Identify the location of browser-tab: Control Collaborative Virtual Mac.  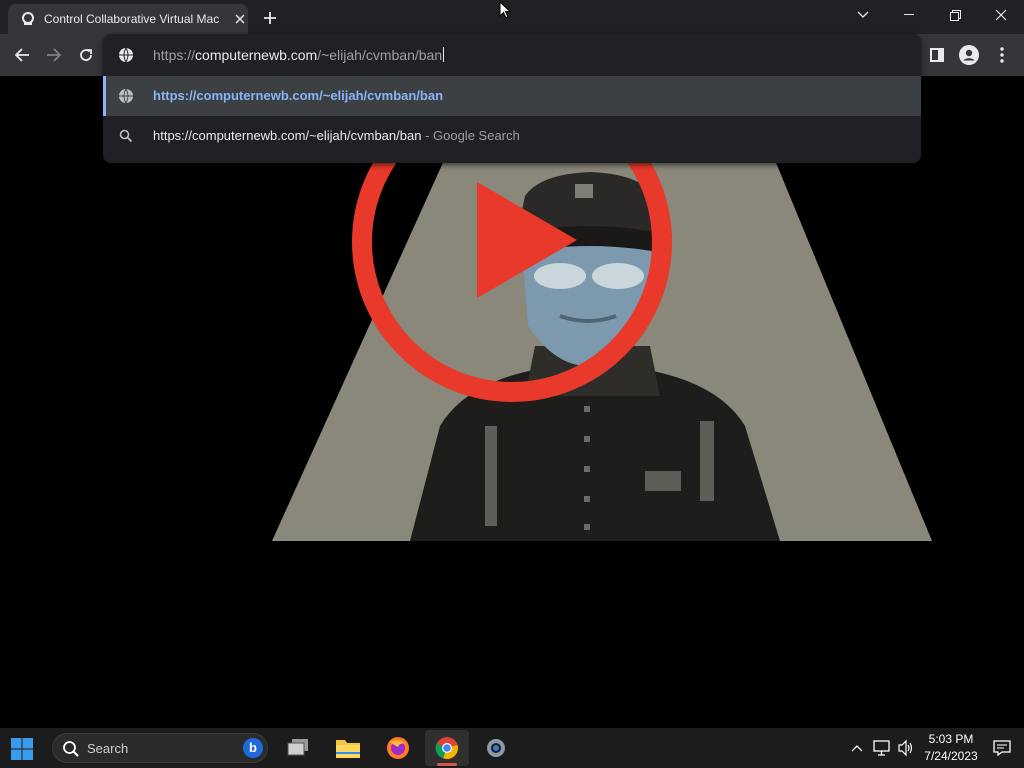
(128, 19).